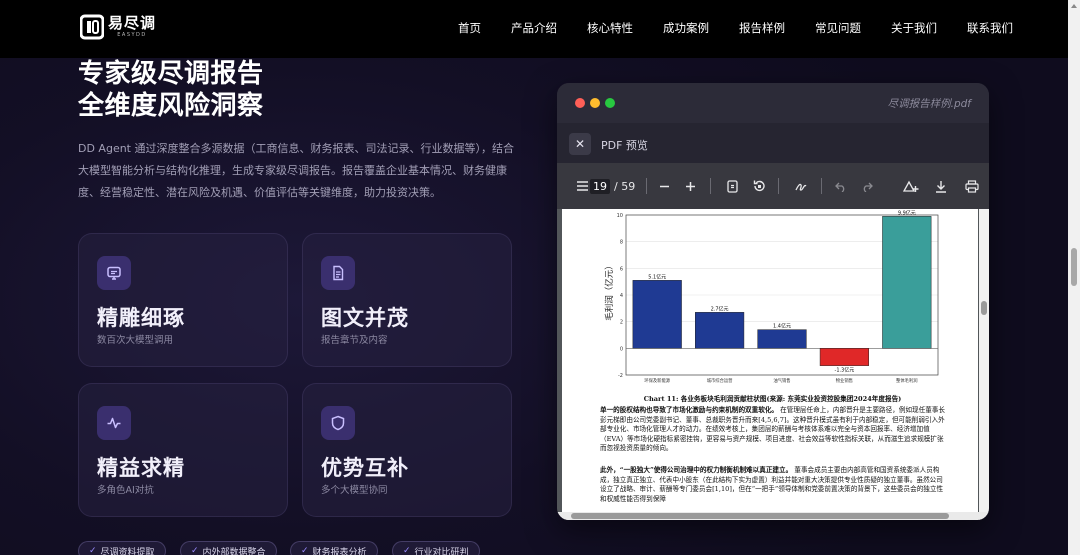  What do you see at coordinates (354, 340) in the screenshot?
I see `card-subtitle: 报告章节及内容` at bounding box center [354, 340].